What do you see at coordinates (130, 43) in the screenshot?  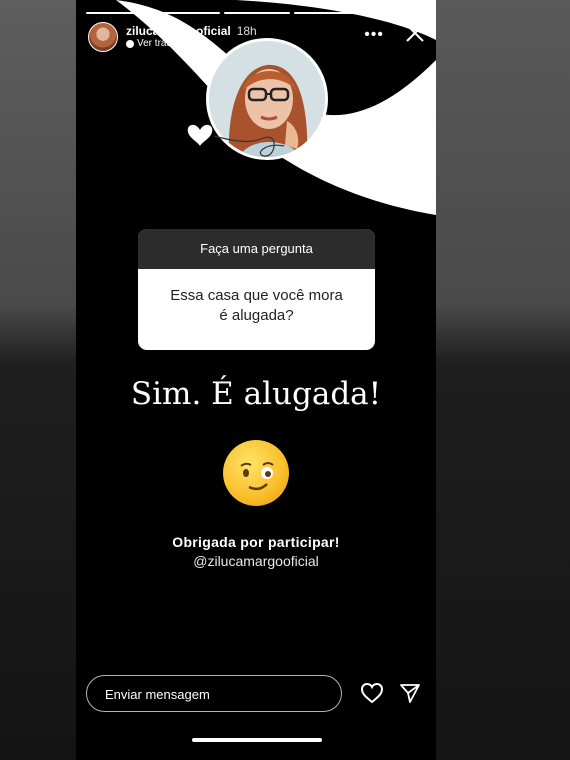 I see `translate-icon` at bounding box center [130, 43].